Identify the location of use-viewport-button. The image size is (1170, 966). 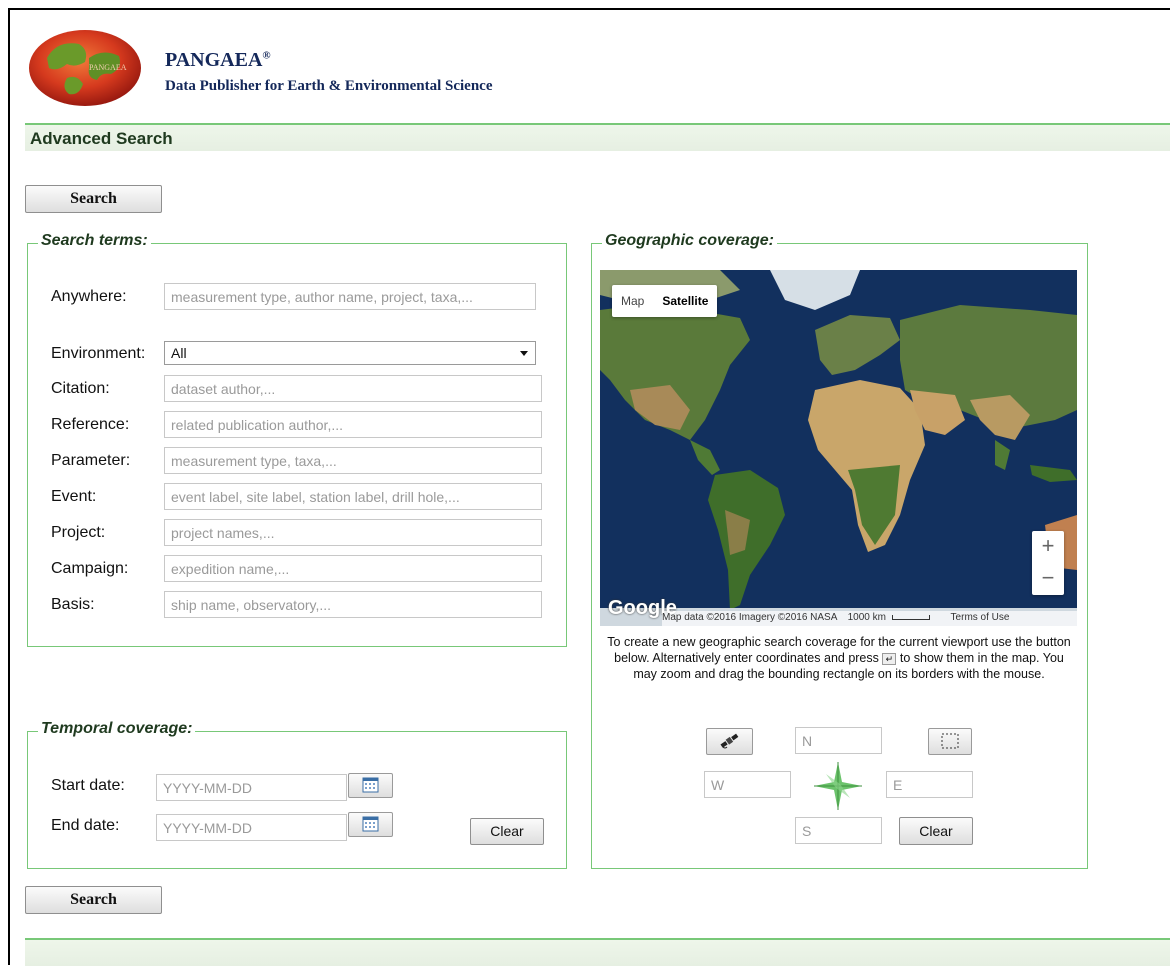
(729, 741).